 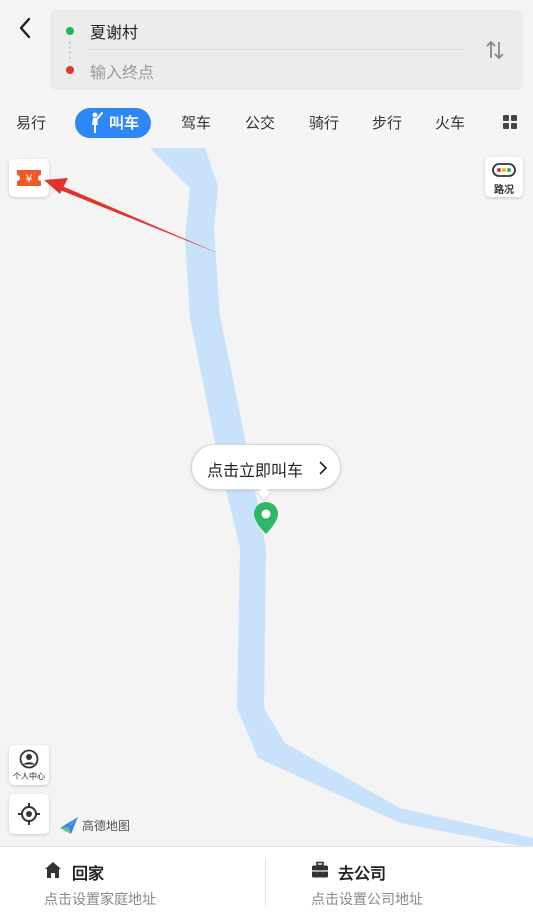 What do you see at coordinates (100, 900) in the screenshot?
I see `home-subtitle: 点击设置家庭地址` at bounding box center [100, 900].